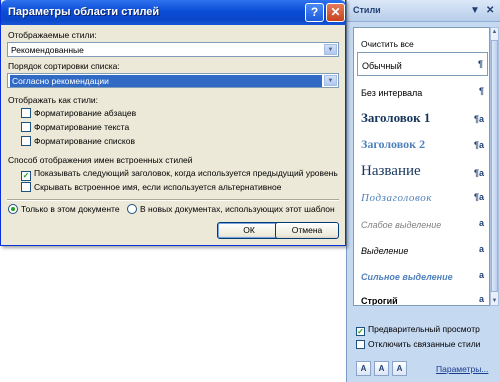 The height and width of the screenshot is (382, 500). I want to click on style-item-label: Строгий, so click(379, 301).